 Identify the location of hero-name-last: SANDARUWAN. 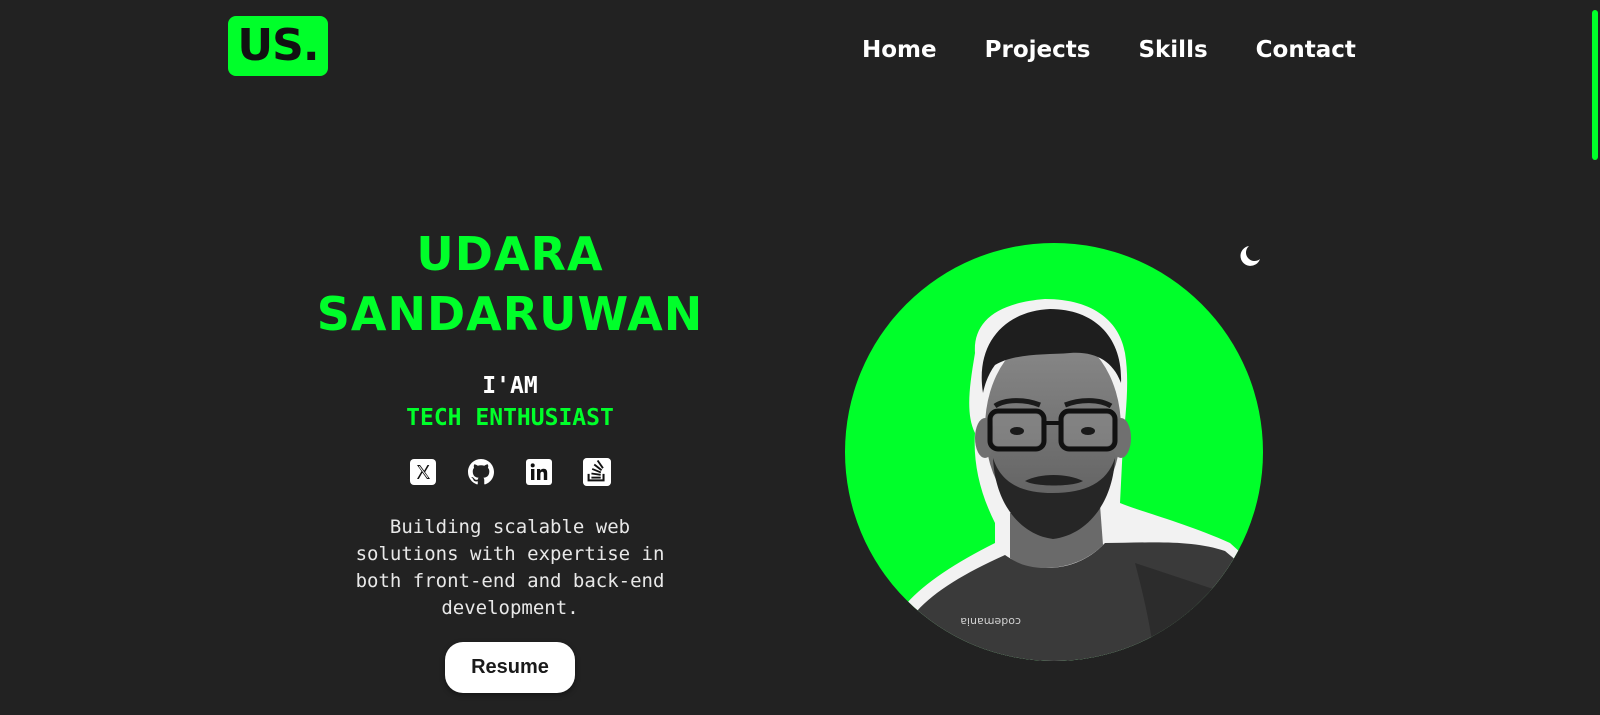
(510, 314).